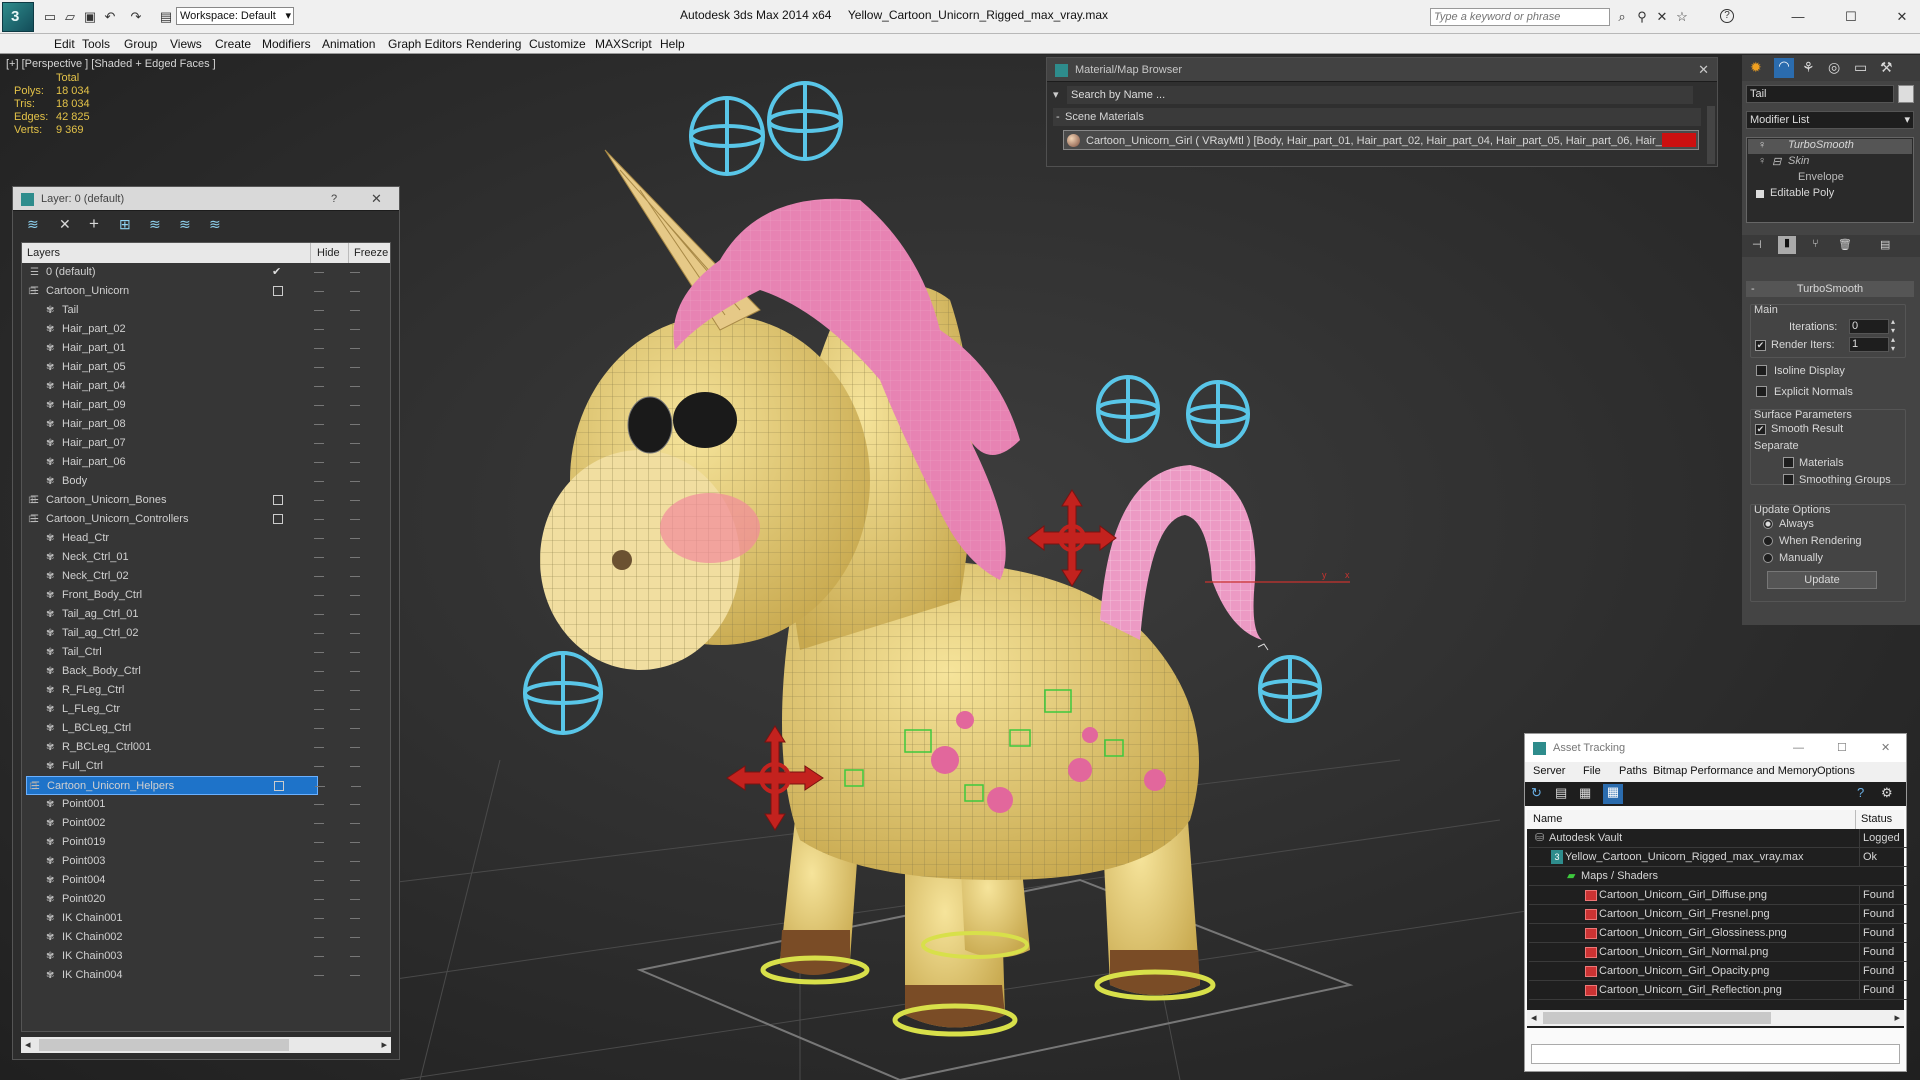 This screenshot has width=1920, height=1080. What do you see at coordinates (233, 44) in the screenshot?
I see `menu-create: Create` at bounding box center [233, 44].